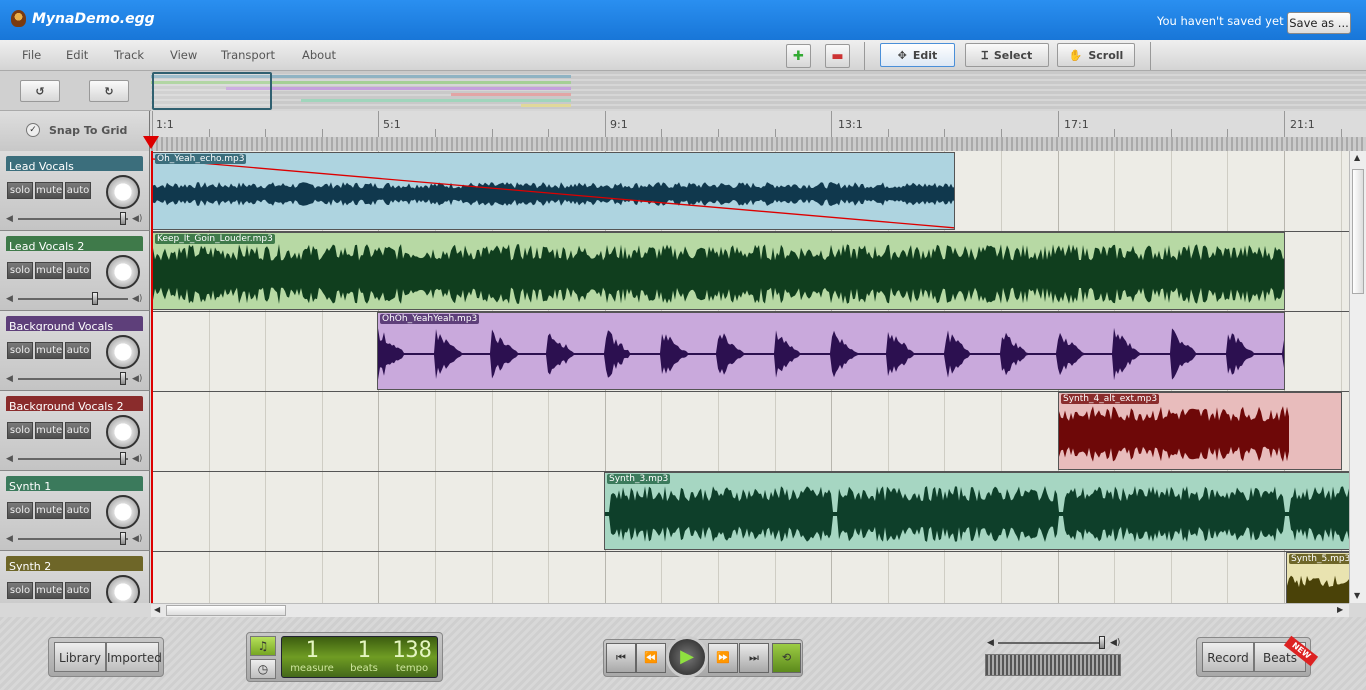 This screenshot has height=690, width=1366. Describe the element at coordinates (1050, 643) in the screenshot. I see `master-volume-slider` at that location.